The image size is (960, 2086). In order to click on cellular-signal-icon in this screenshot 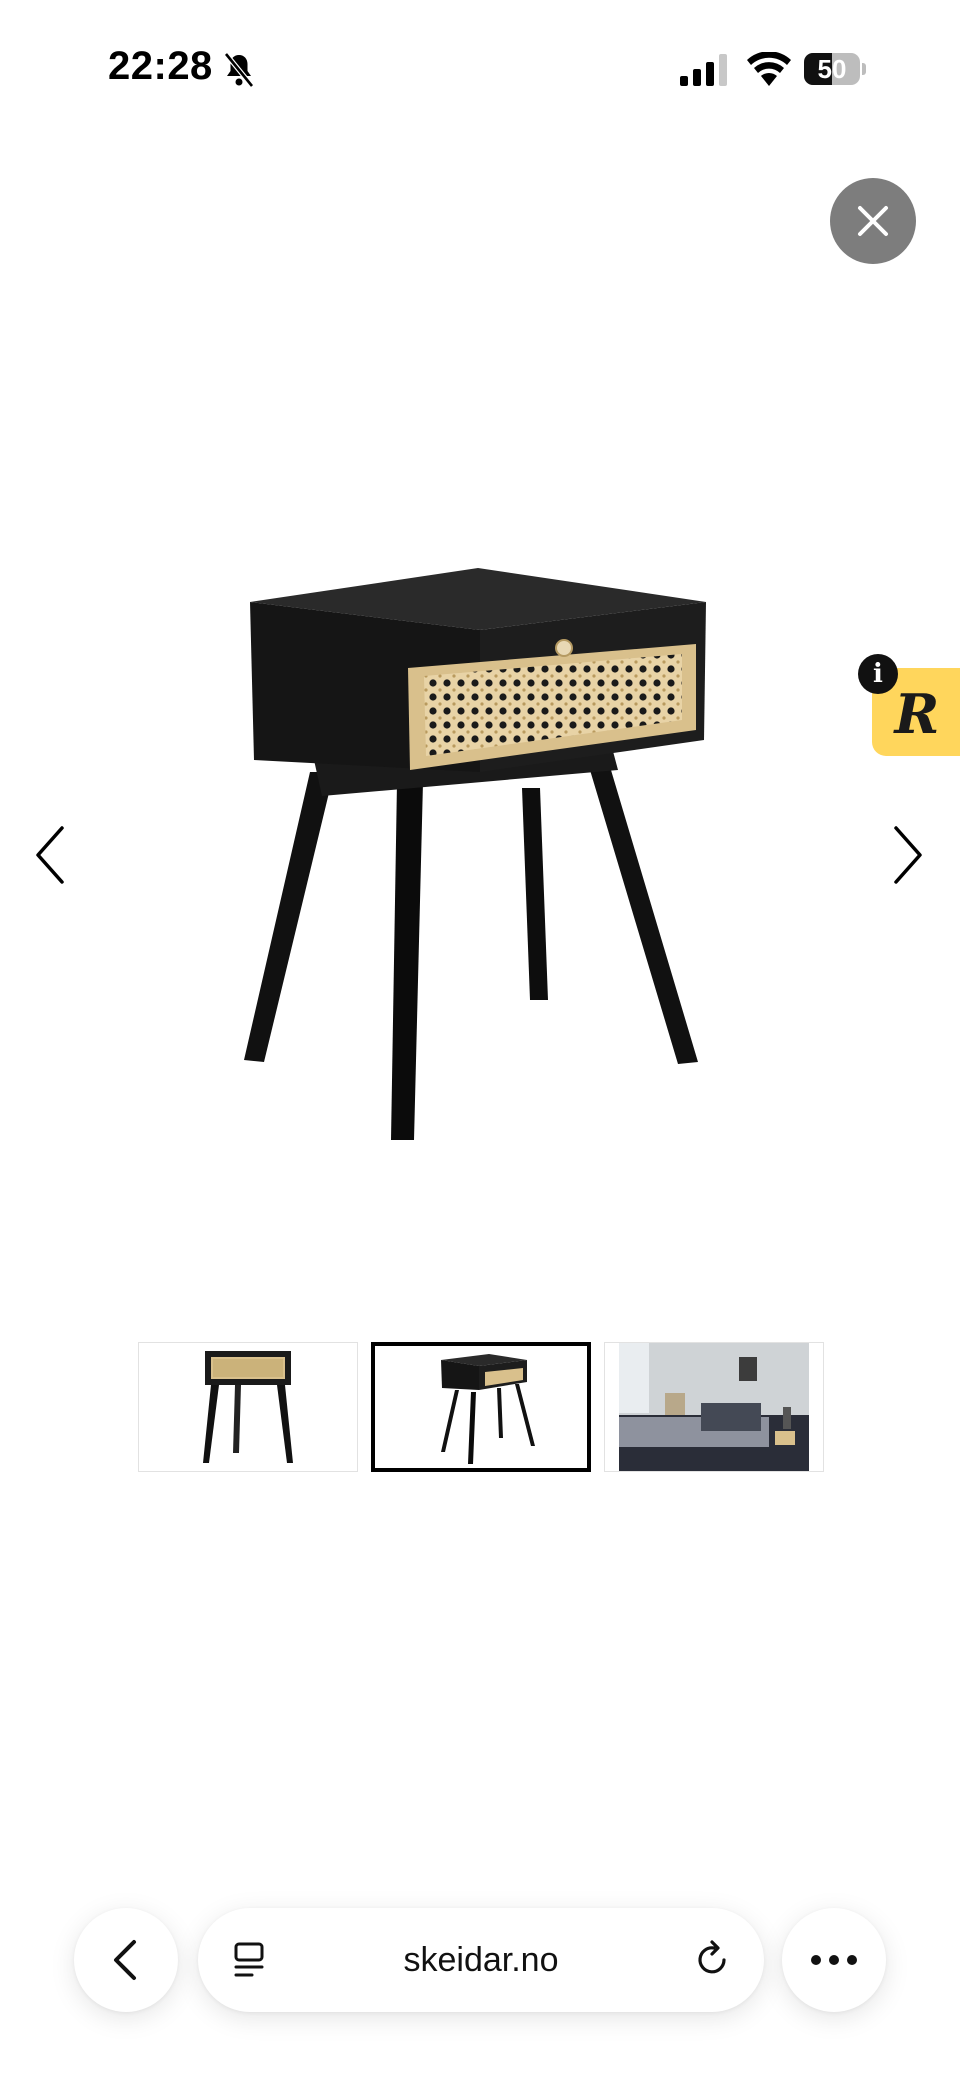, I will do `click(703, 70)`.